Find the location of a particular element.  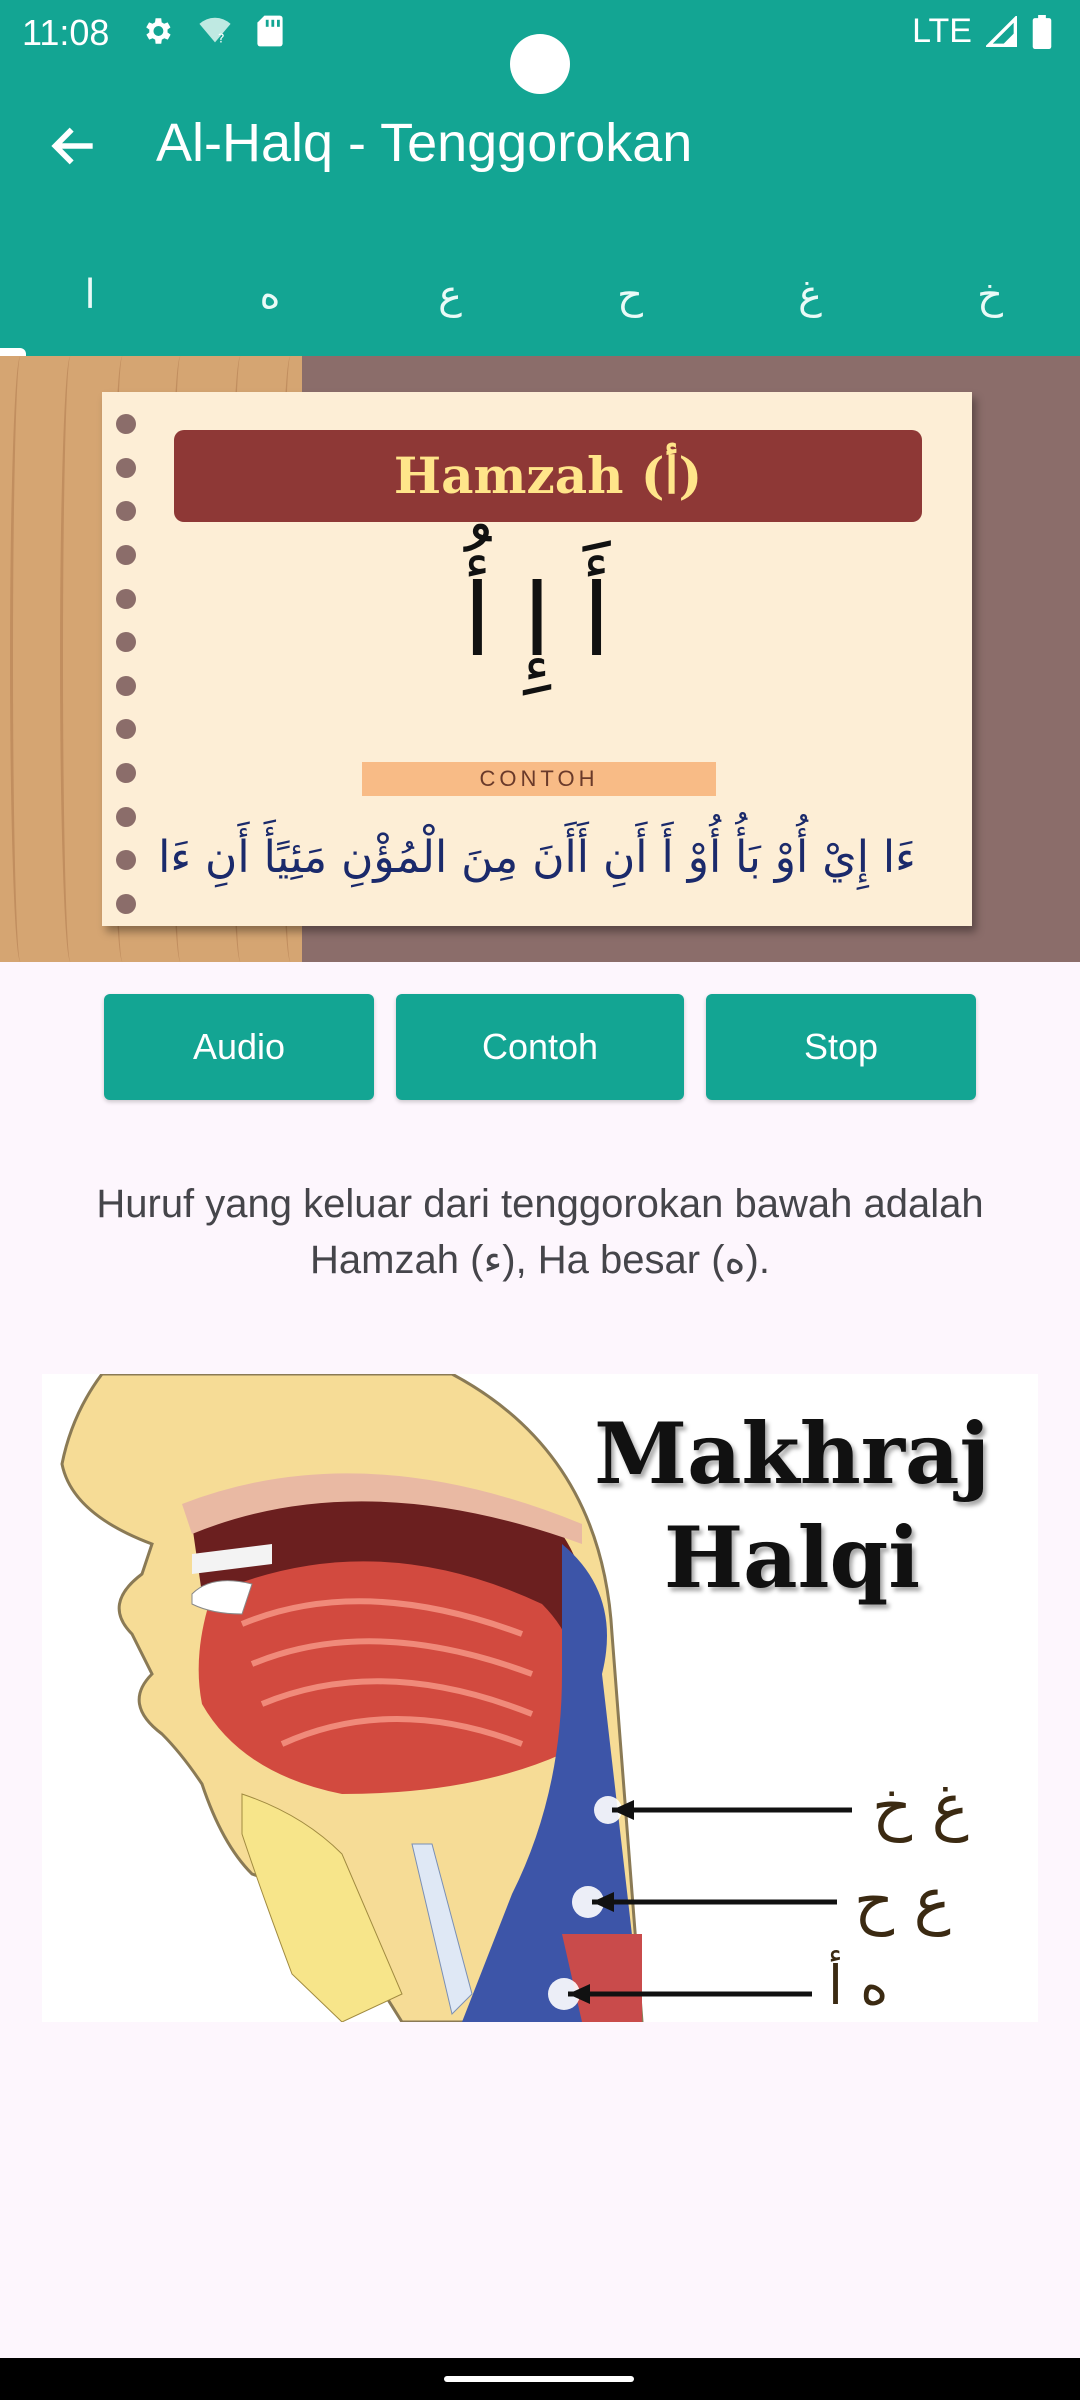

audio-button: Audio is located at coordinates (239, 1047).